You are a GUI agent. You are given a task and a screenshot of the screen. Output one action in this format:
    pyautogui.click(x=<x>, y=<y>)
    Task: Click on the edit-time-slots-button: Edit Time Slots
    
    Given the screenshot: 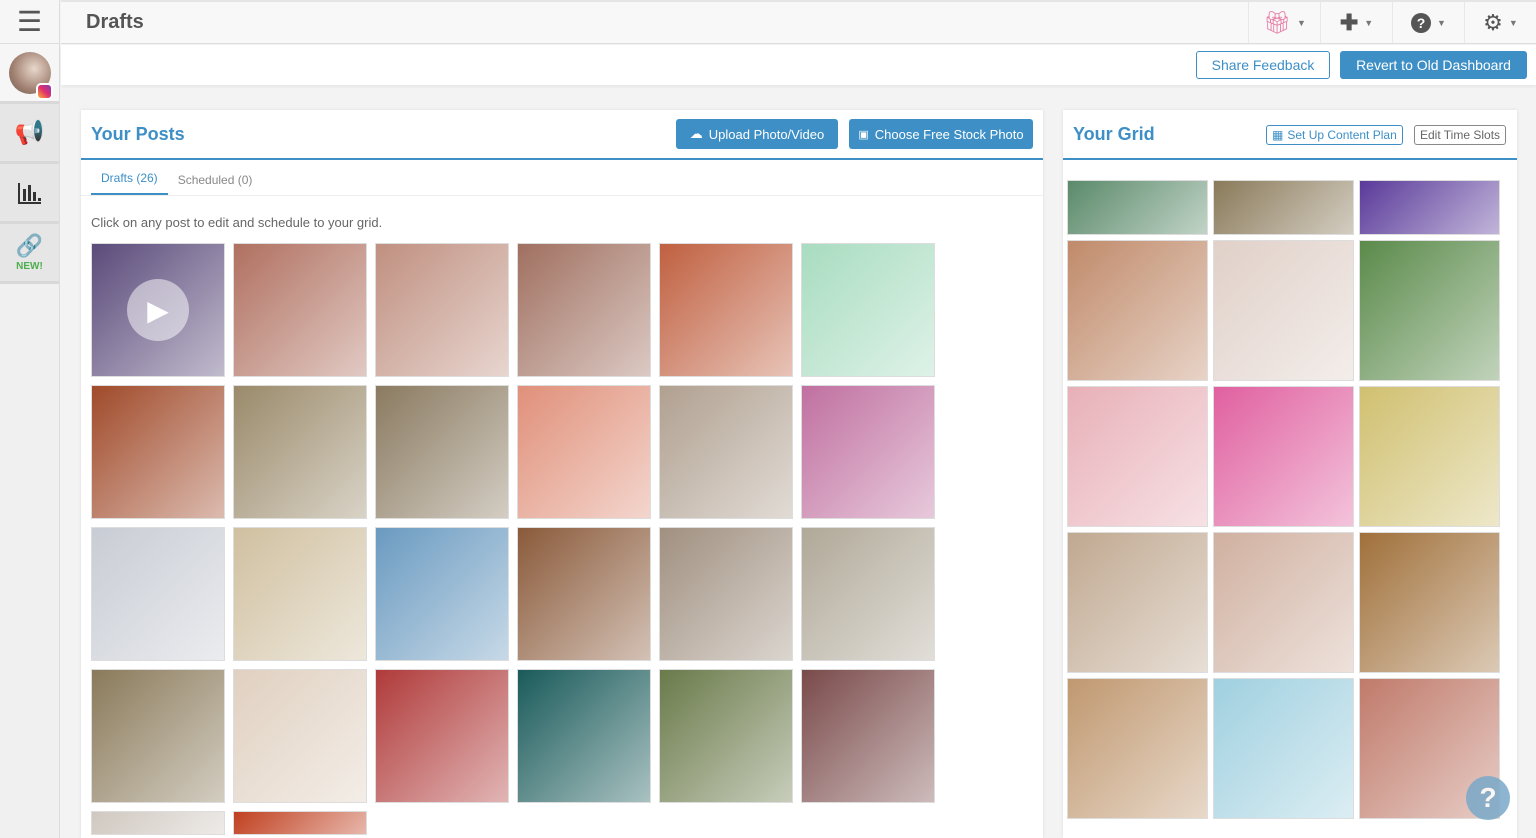 What is the action you would take?
    pyautogui.click(x=1460, y=135)
    